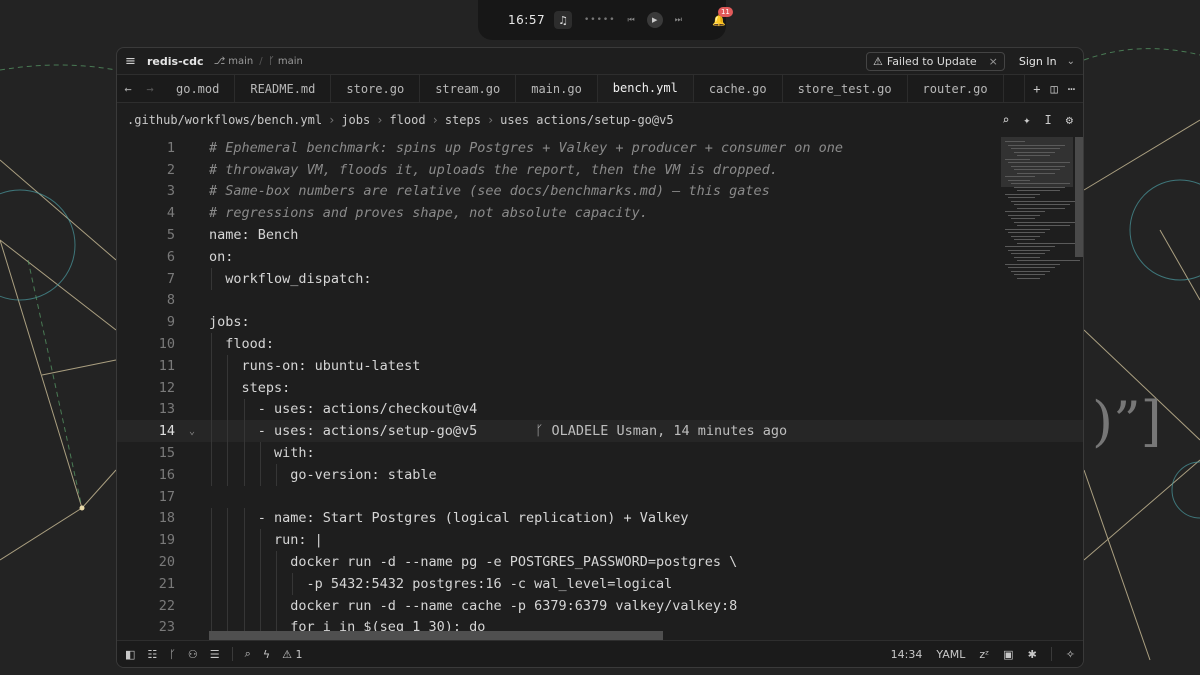  I want to click on music-note-icon: ♫, so click(563, 20).